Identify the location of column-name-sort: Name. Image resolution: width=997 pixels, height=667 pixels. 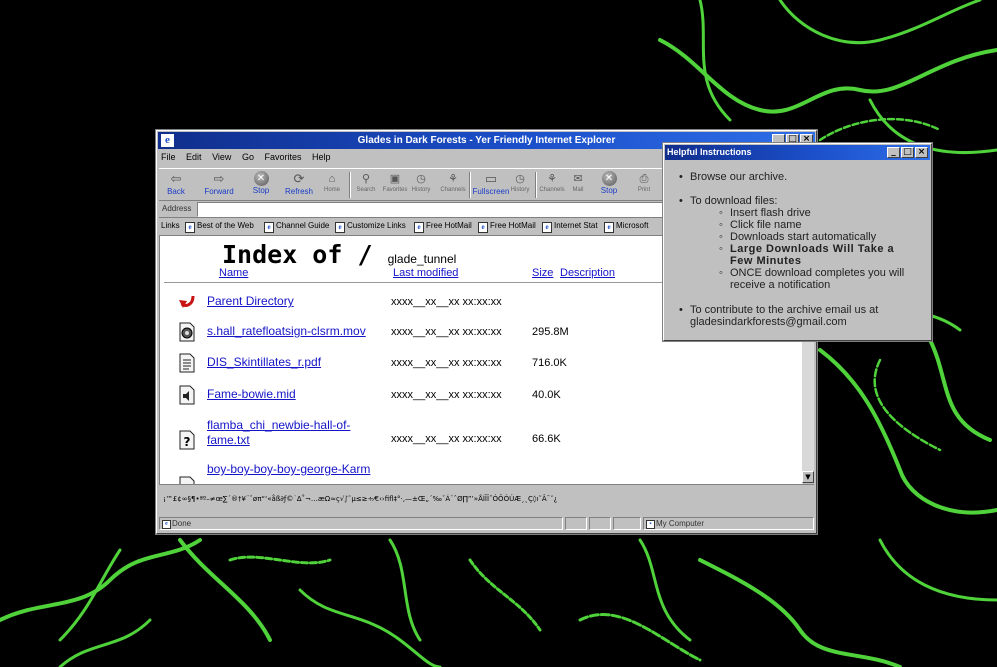
(233, 273).